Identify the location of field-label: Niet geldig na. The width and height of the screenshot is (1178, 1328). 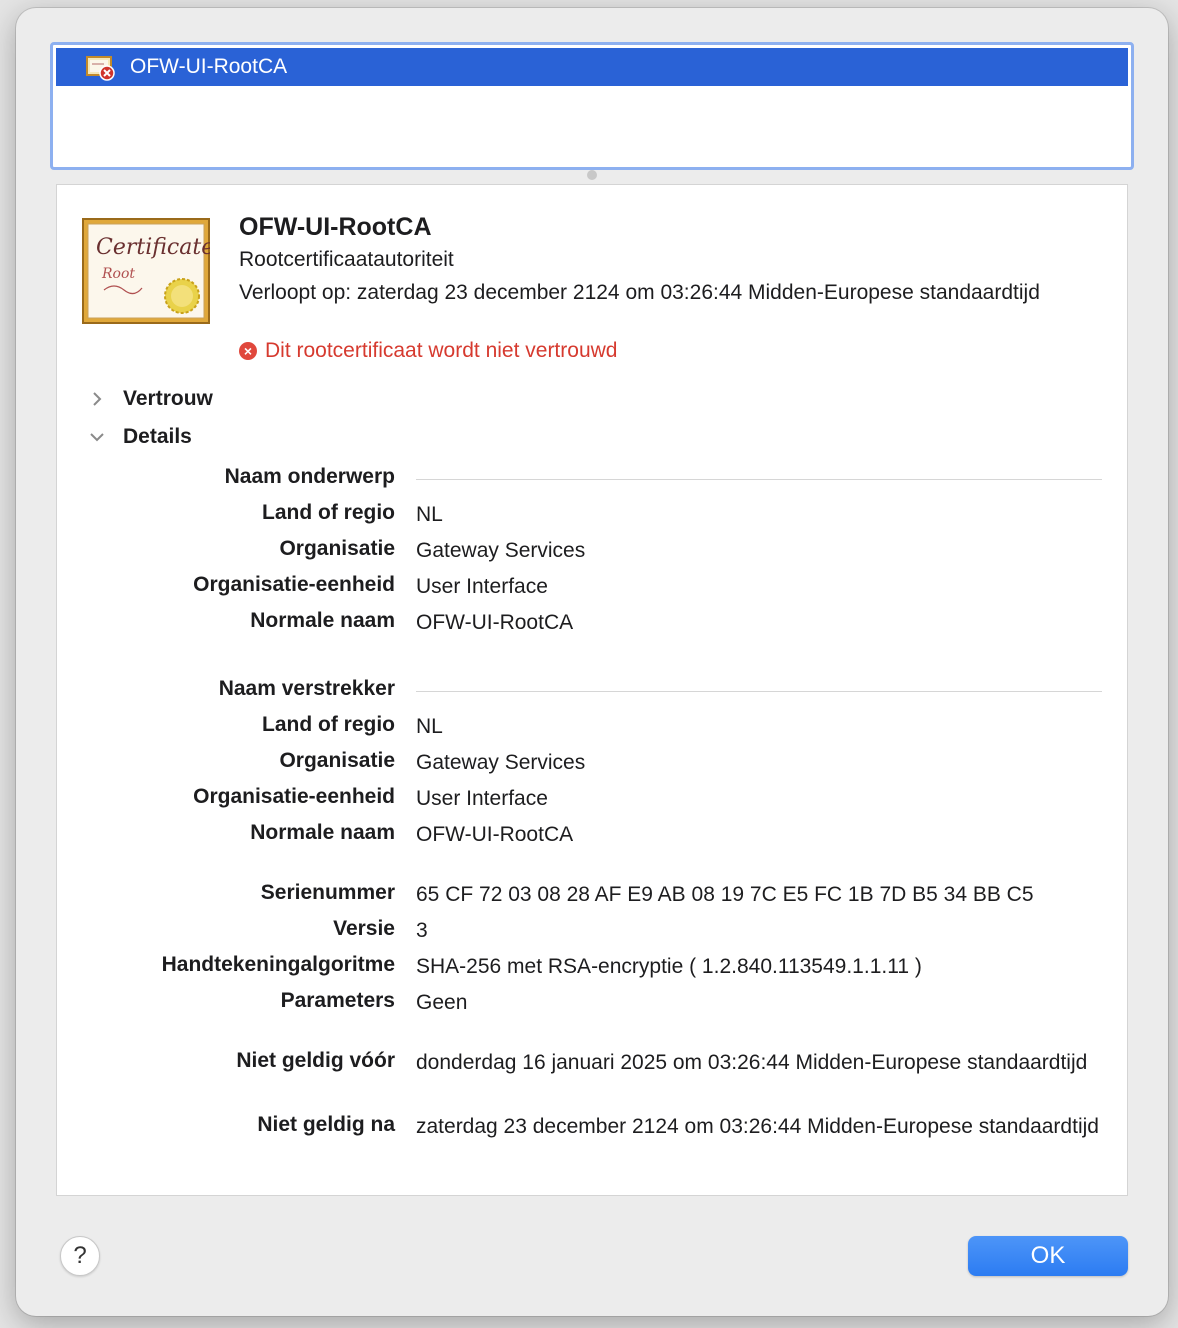
(326, 1124).